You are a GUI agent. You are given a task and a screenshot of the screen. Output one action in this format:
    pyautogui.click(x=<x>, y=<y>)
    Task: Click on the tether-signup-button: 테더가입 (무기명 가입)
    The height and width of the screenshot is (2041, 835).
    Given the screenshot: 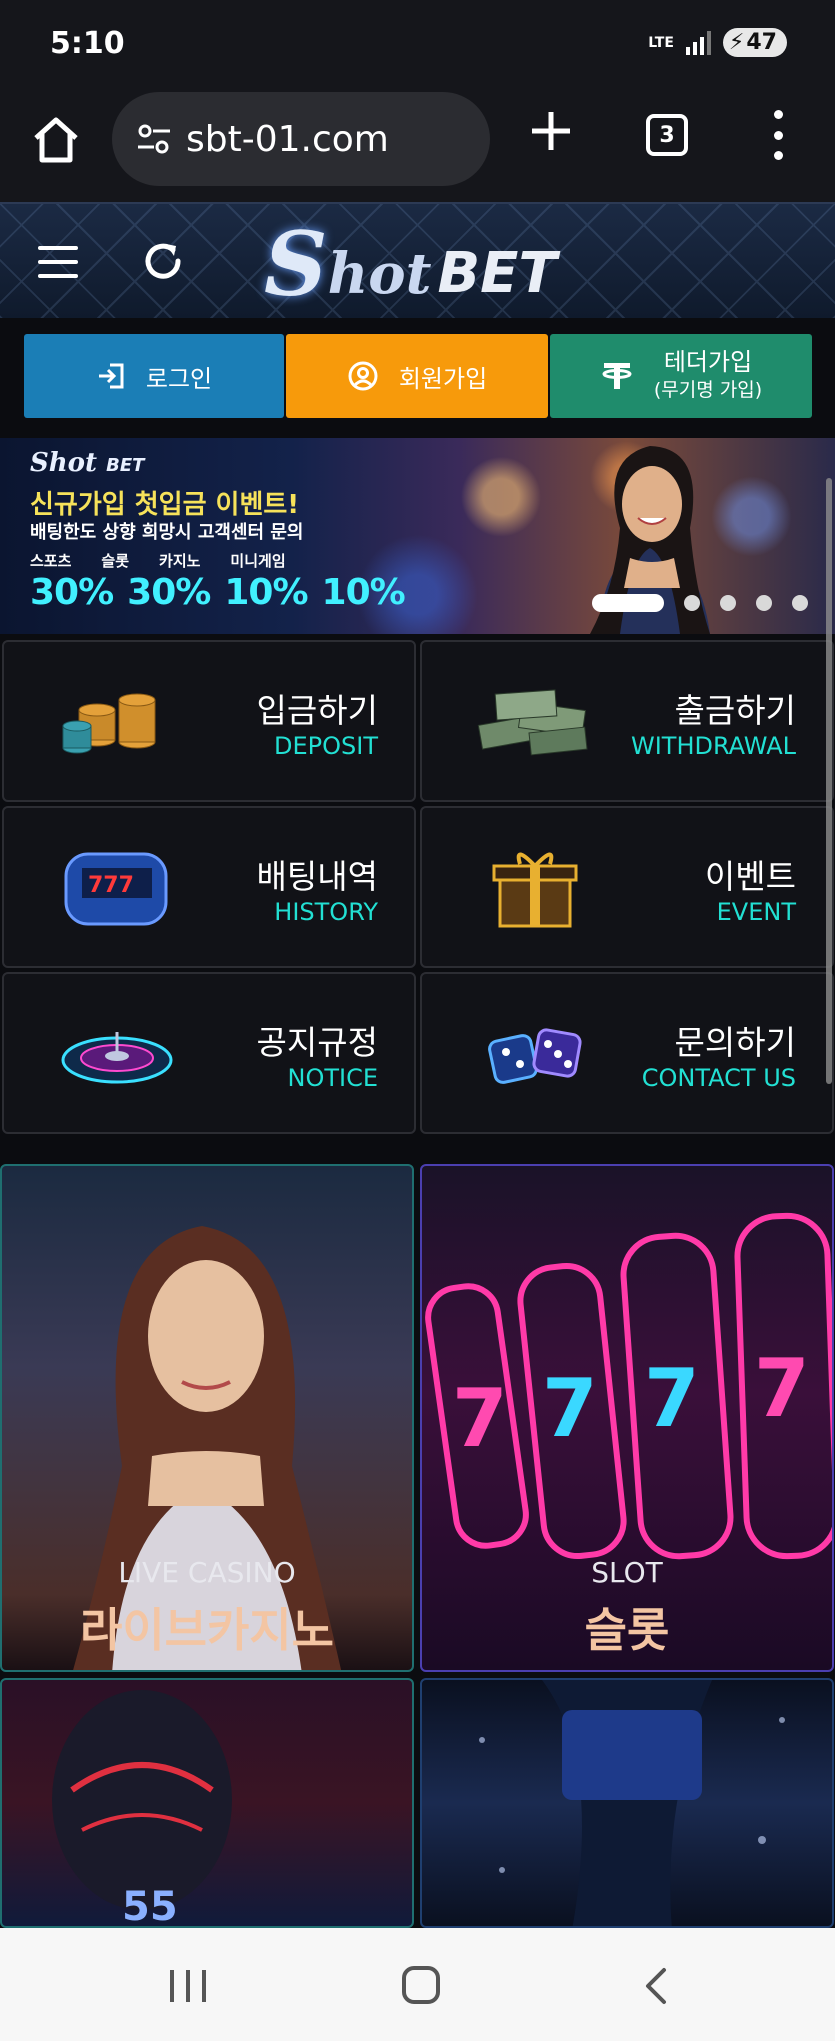 What is the action you would take?
    pyautogui.click(x=681, y=376)
    